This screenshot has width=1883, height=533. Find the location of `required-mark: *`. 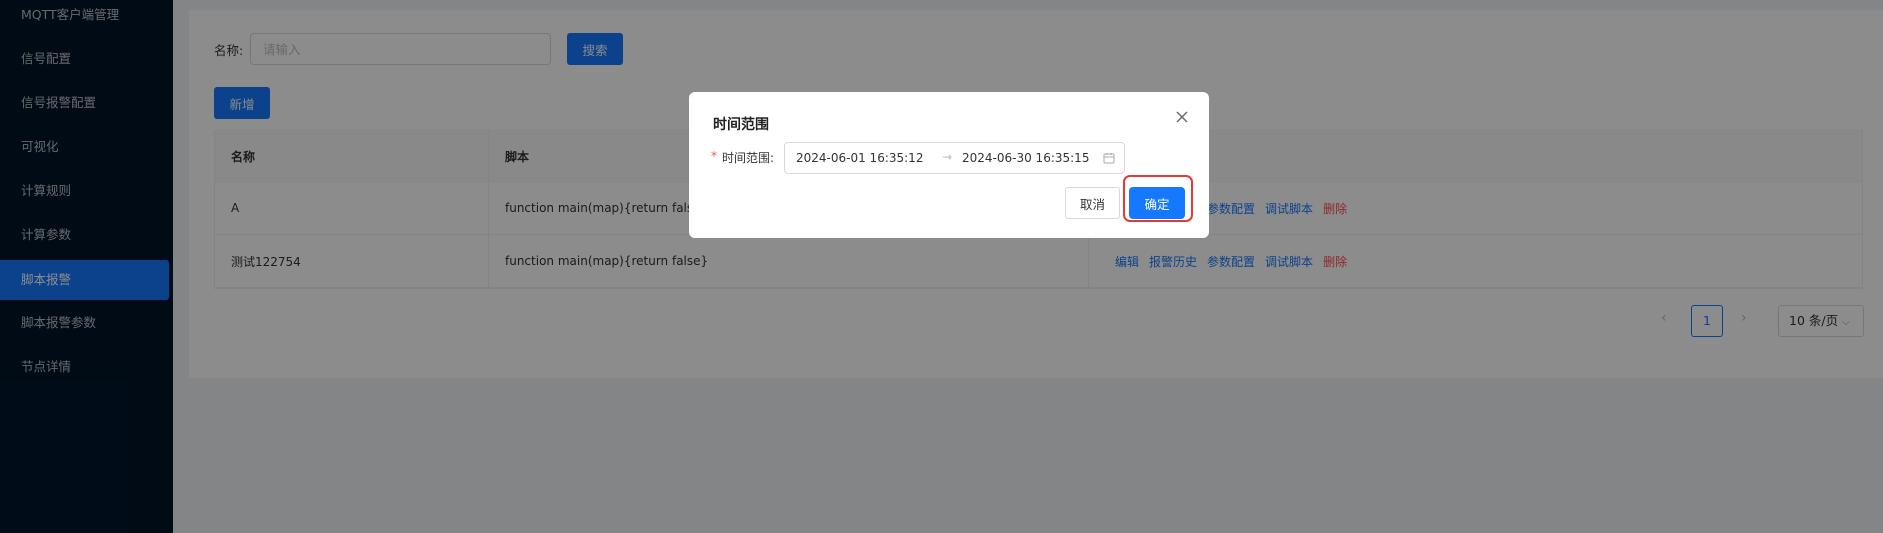

required-mark: * is located at coordinates (714, 156).